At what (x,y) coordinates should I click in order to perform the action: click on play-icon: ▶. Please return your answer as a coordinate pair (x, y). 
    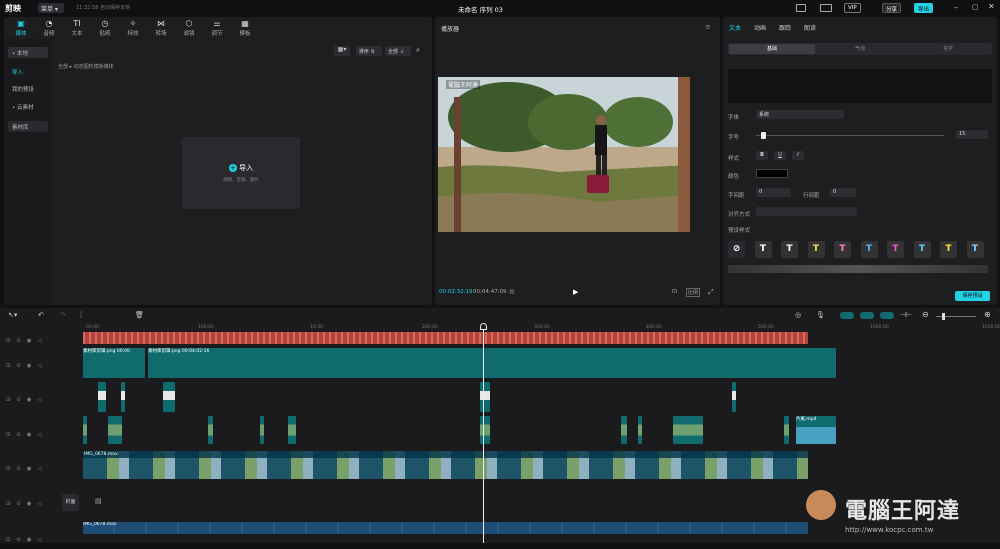
    Looking at the image, I should click on (575, 292).